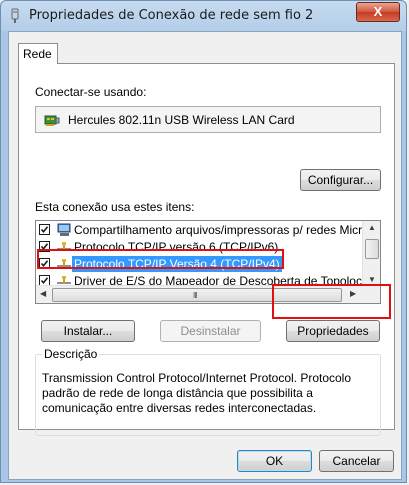 This screenshot has height=485, width=409. I want to click on horizontal-scrollbar: ◀ III ▶, so click(200, 294).